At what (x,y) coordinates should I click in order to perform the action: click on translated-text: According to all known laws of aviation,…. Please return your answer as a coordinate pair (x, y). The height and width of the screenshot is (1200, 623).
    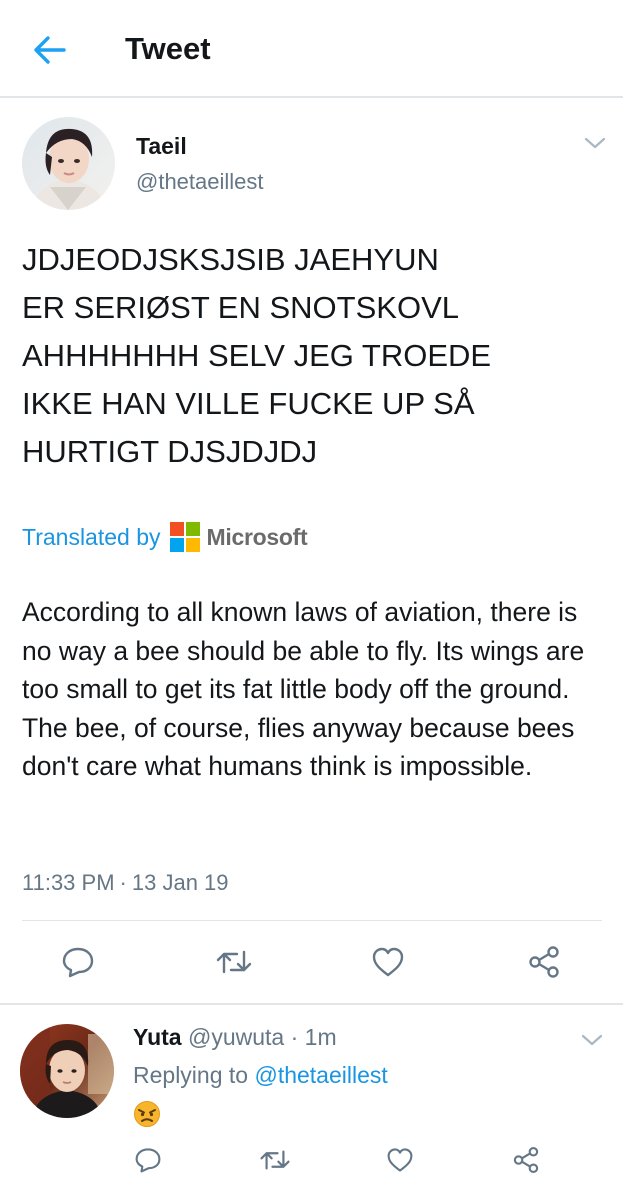
    Looking at the image, I should click on (303, 689).